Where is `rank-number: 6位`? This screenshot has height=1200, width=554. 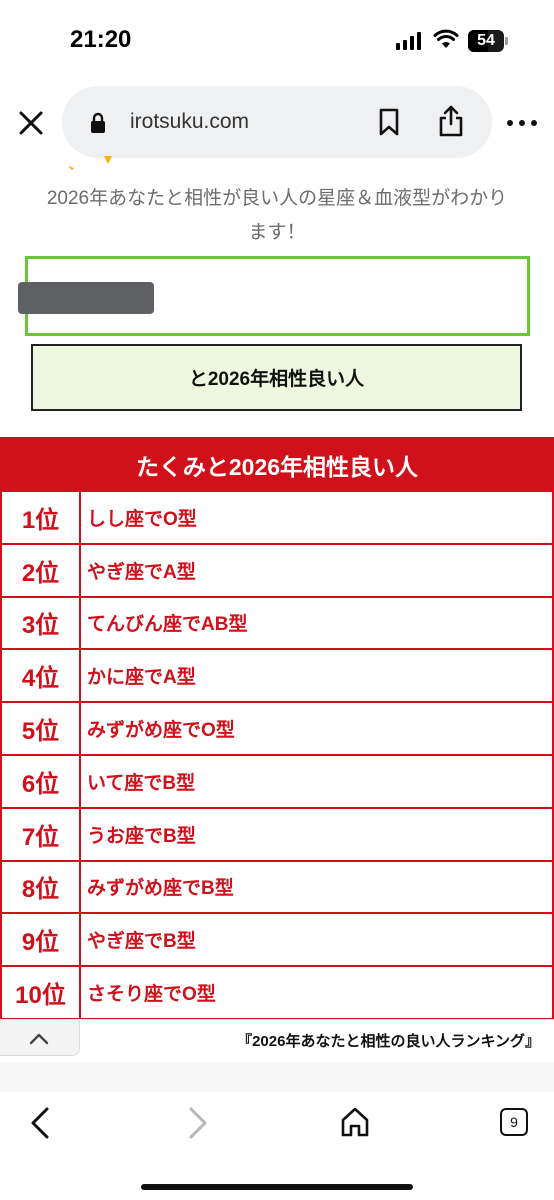
rank-number: 6位 is located at coordinates (41, 781).